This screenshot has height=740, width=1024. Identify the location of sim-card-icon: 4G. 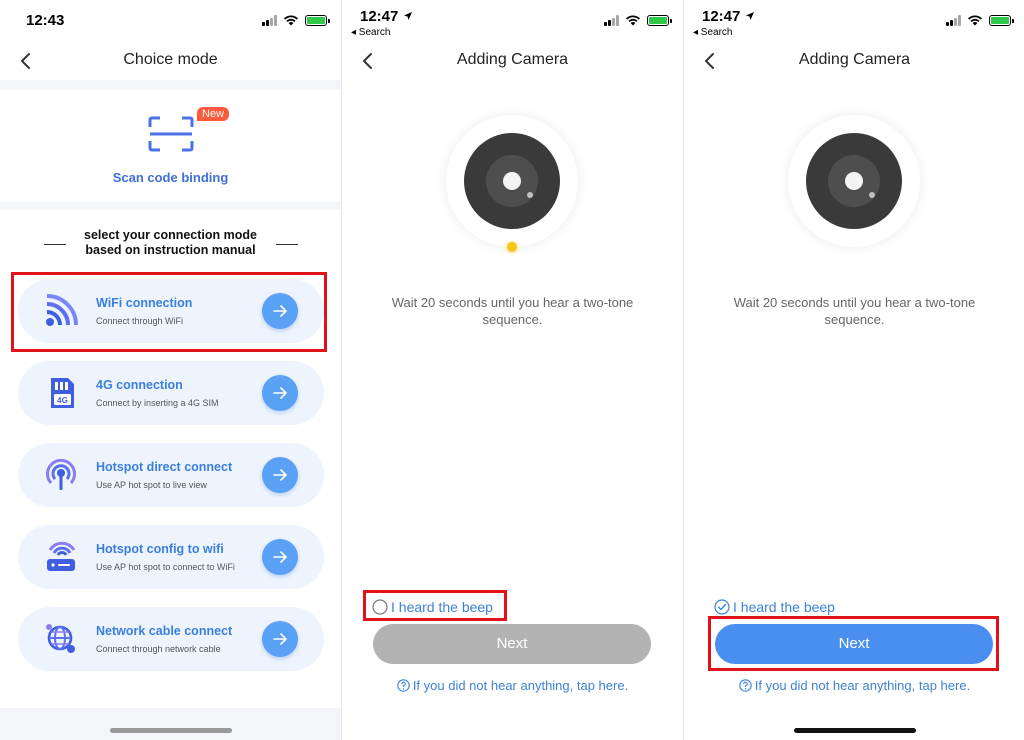
(62, 393).